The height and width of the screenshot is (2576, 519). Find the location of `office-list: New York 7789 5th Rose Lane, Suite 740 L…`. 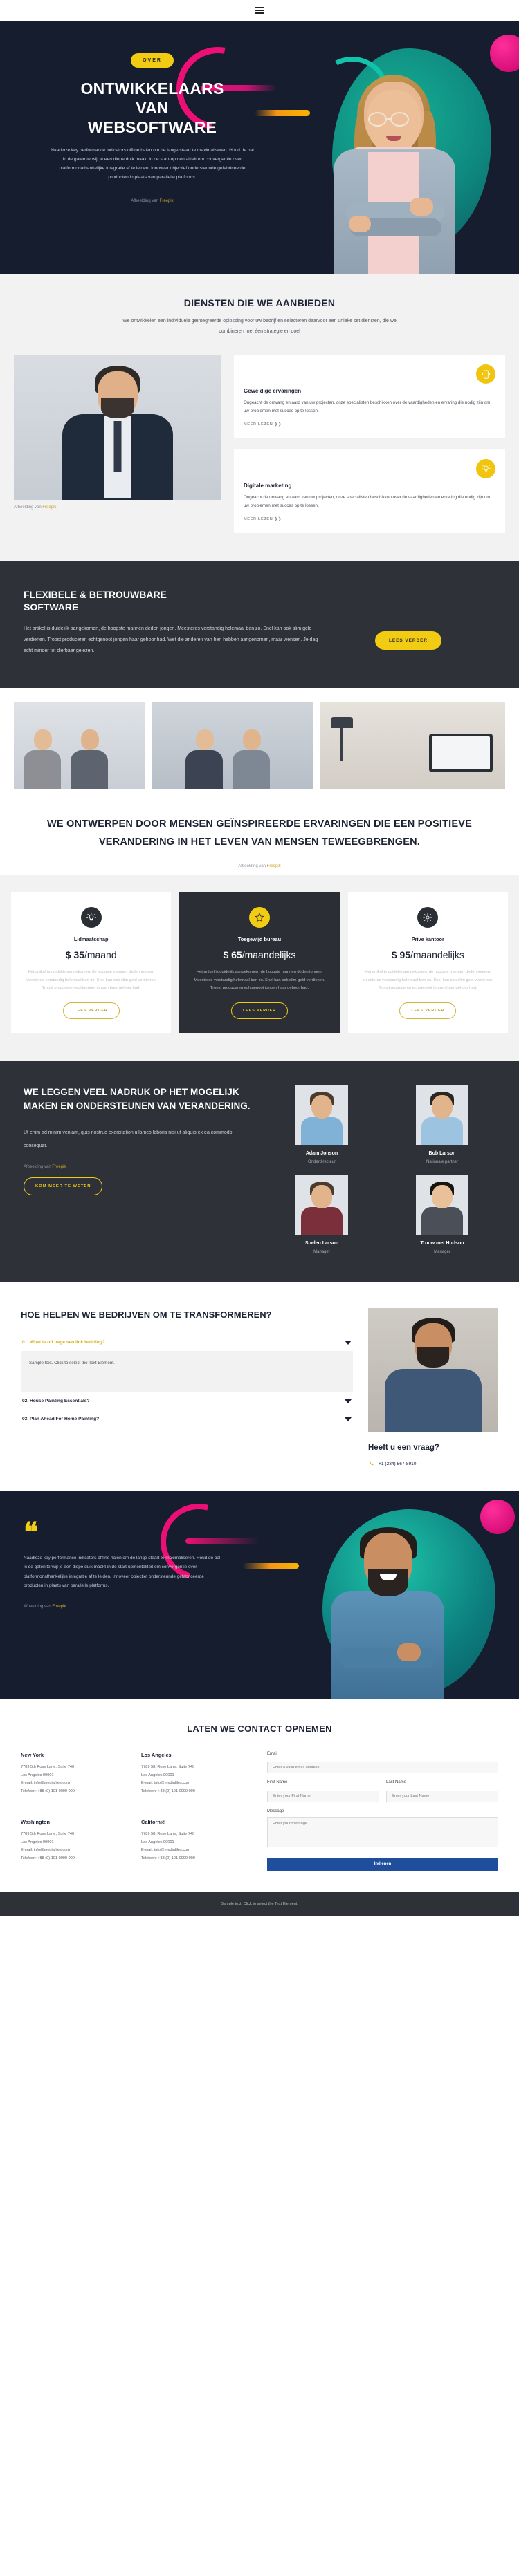

office-list: New York 7789 5th Rose Lane, Suite 740 L… is located at coordinates (135, 1811).